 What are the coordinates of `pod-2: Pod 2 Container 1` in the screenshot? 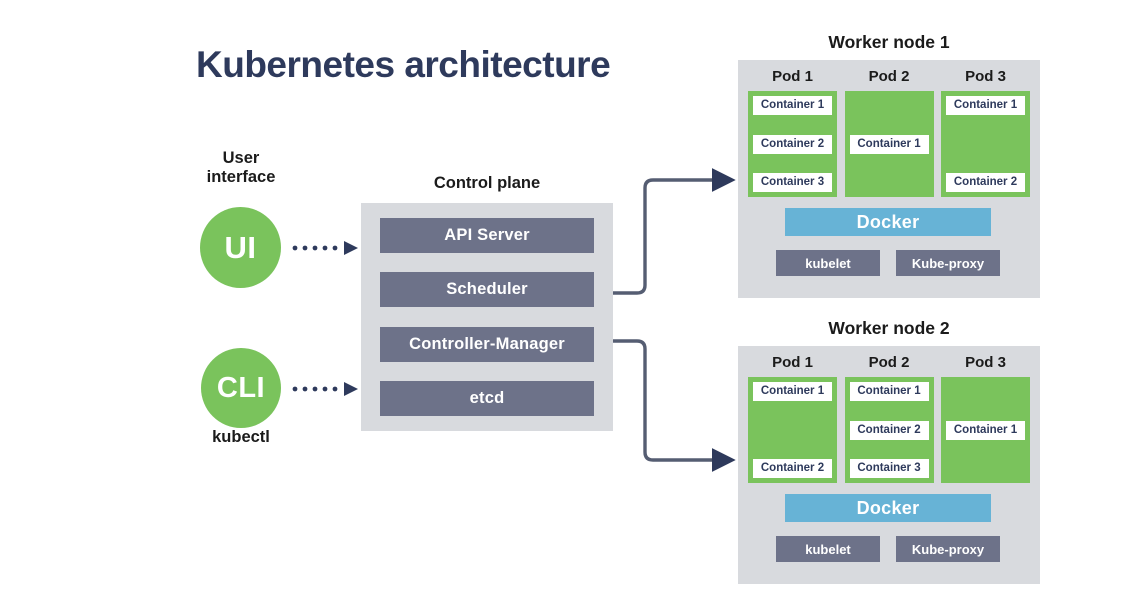 It's located at (889, 132).